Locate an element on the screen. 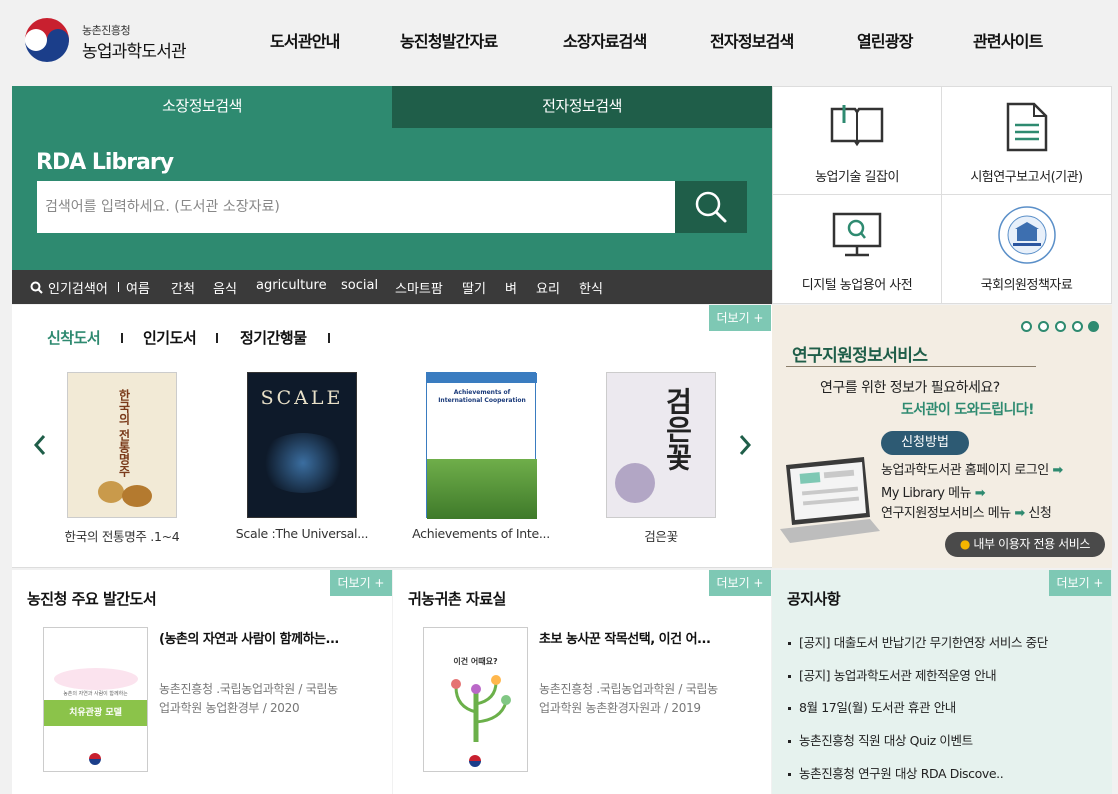 The image size is (1118, 794). tab-new-books: 신착도서 is located at coordinates (74, 337).